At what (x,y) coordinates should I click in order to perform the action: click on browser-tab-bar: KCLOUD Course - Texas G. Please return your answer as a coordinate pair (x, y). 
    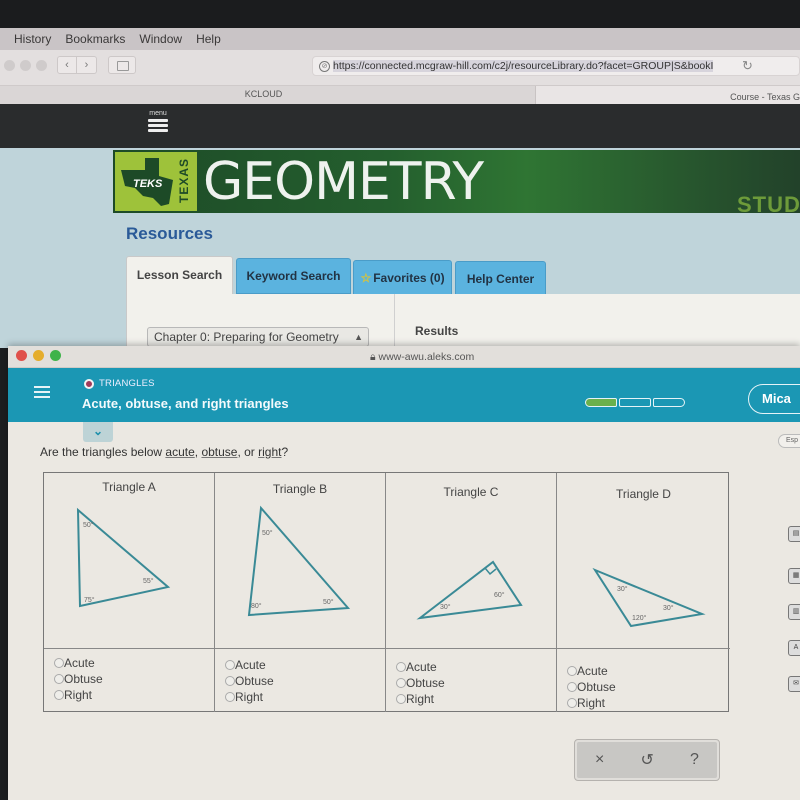
    Looking at the image, I should click on (400, 95).